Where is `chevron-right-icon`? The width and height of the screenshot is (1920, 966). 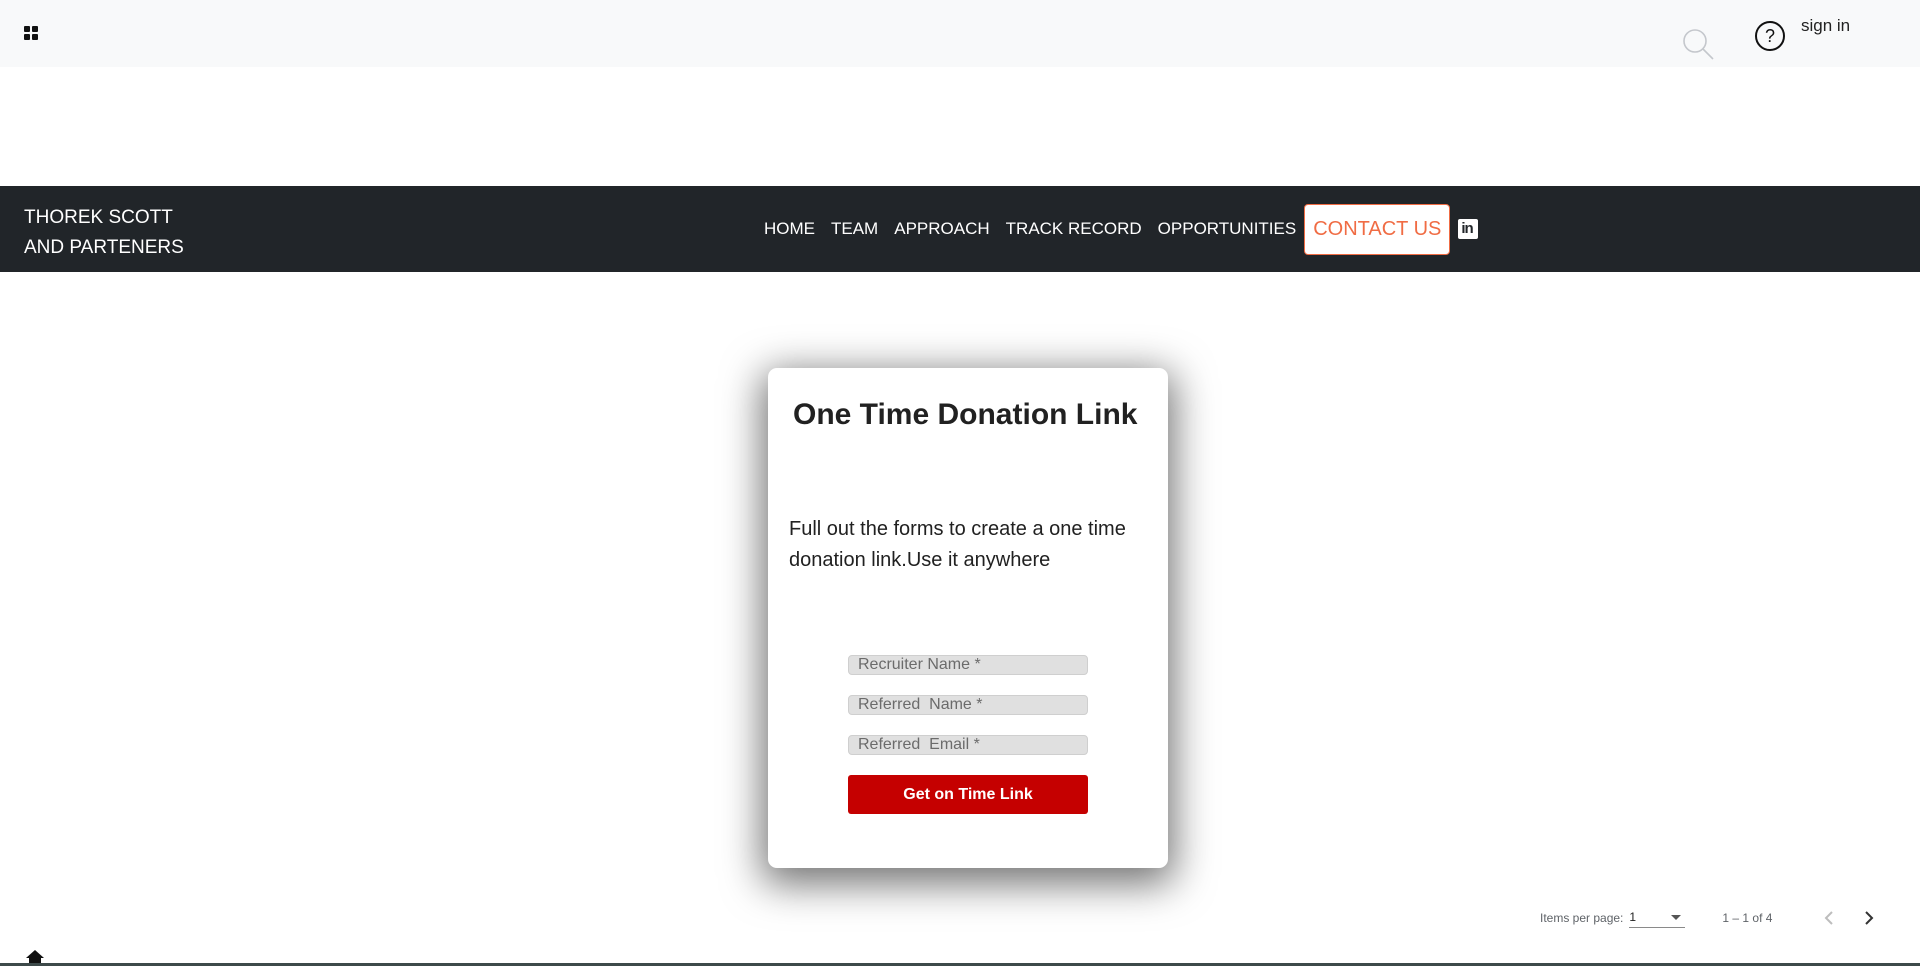 chevron-right-icon is located at coordinates (1869, 918).